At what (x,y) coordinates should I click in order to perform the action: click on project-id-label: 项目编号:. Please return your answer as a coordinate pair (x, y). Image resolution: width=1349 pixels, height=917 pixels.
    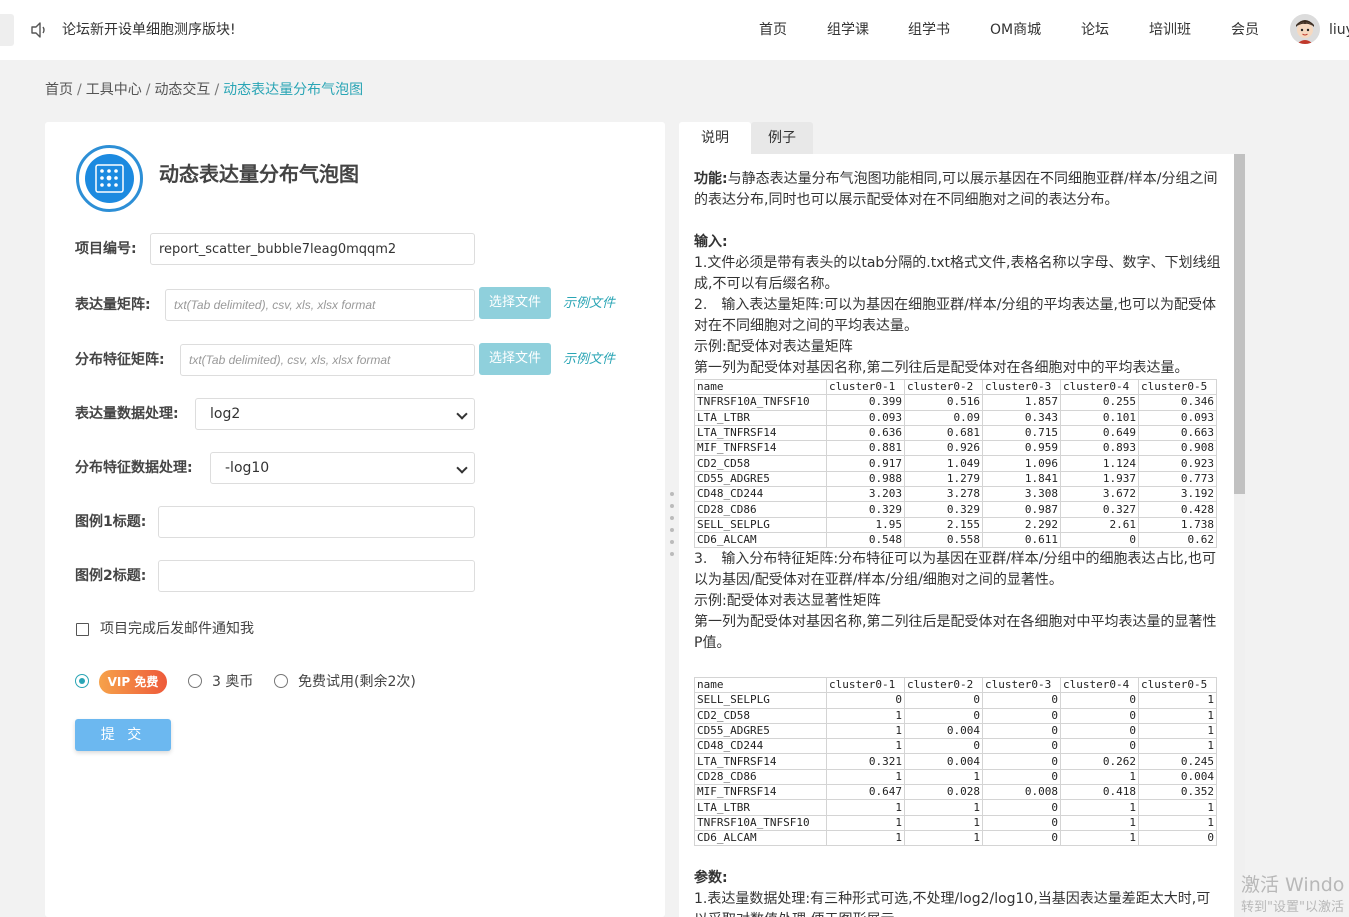
    Looking at the image, I should click on (106, 249).